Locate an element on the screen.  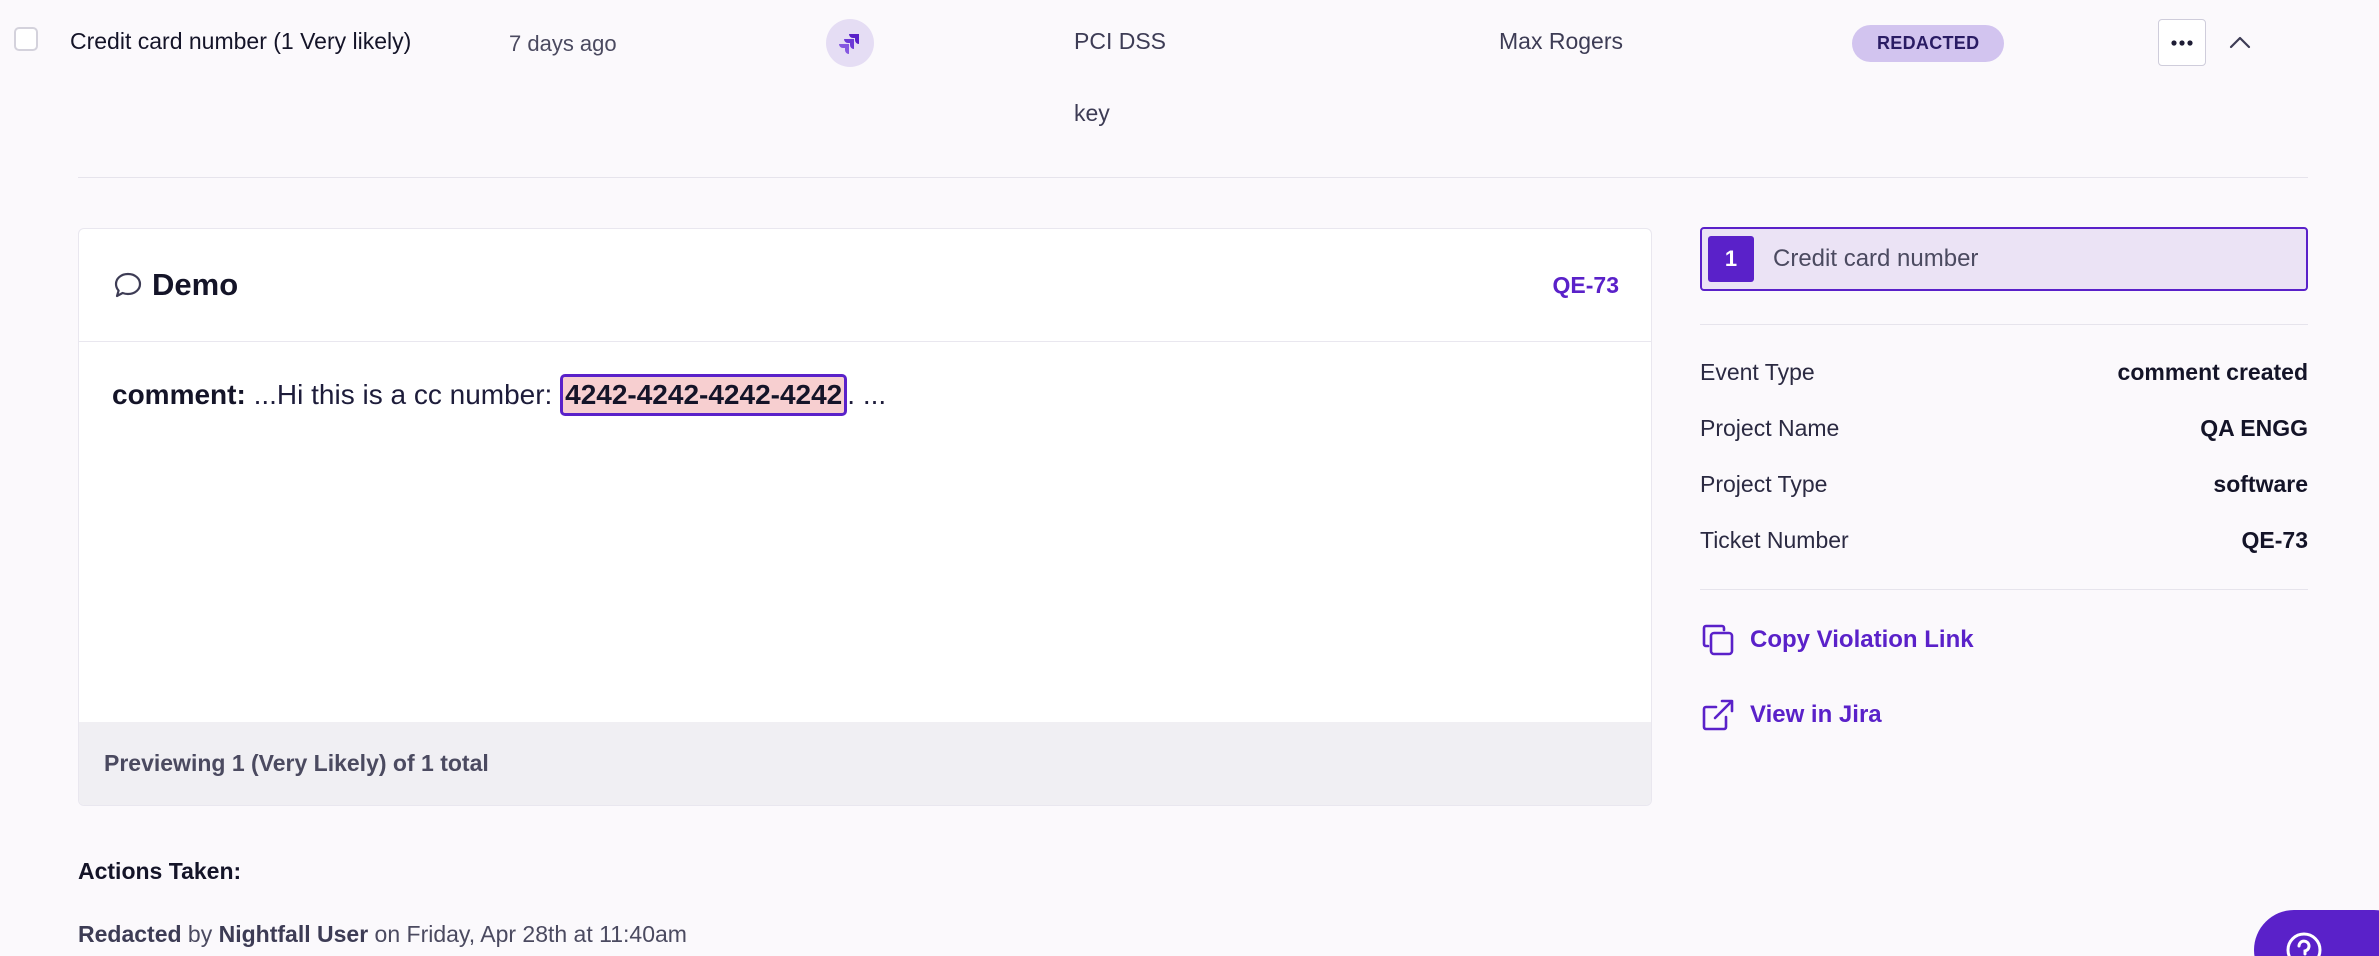
more-actions-button is located at coordinates (2182, 42).